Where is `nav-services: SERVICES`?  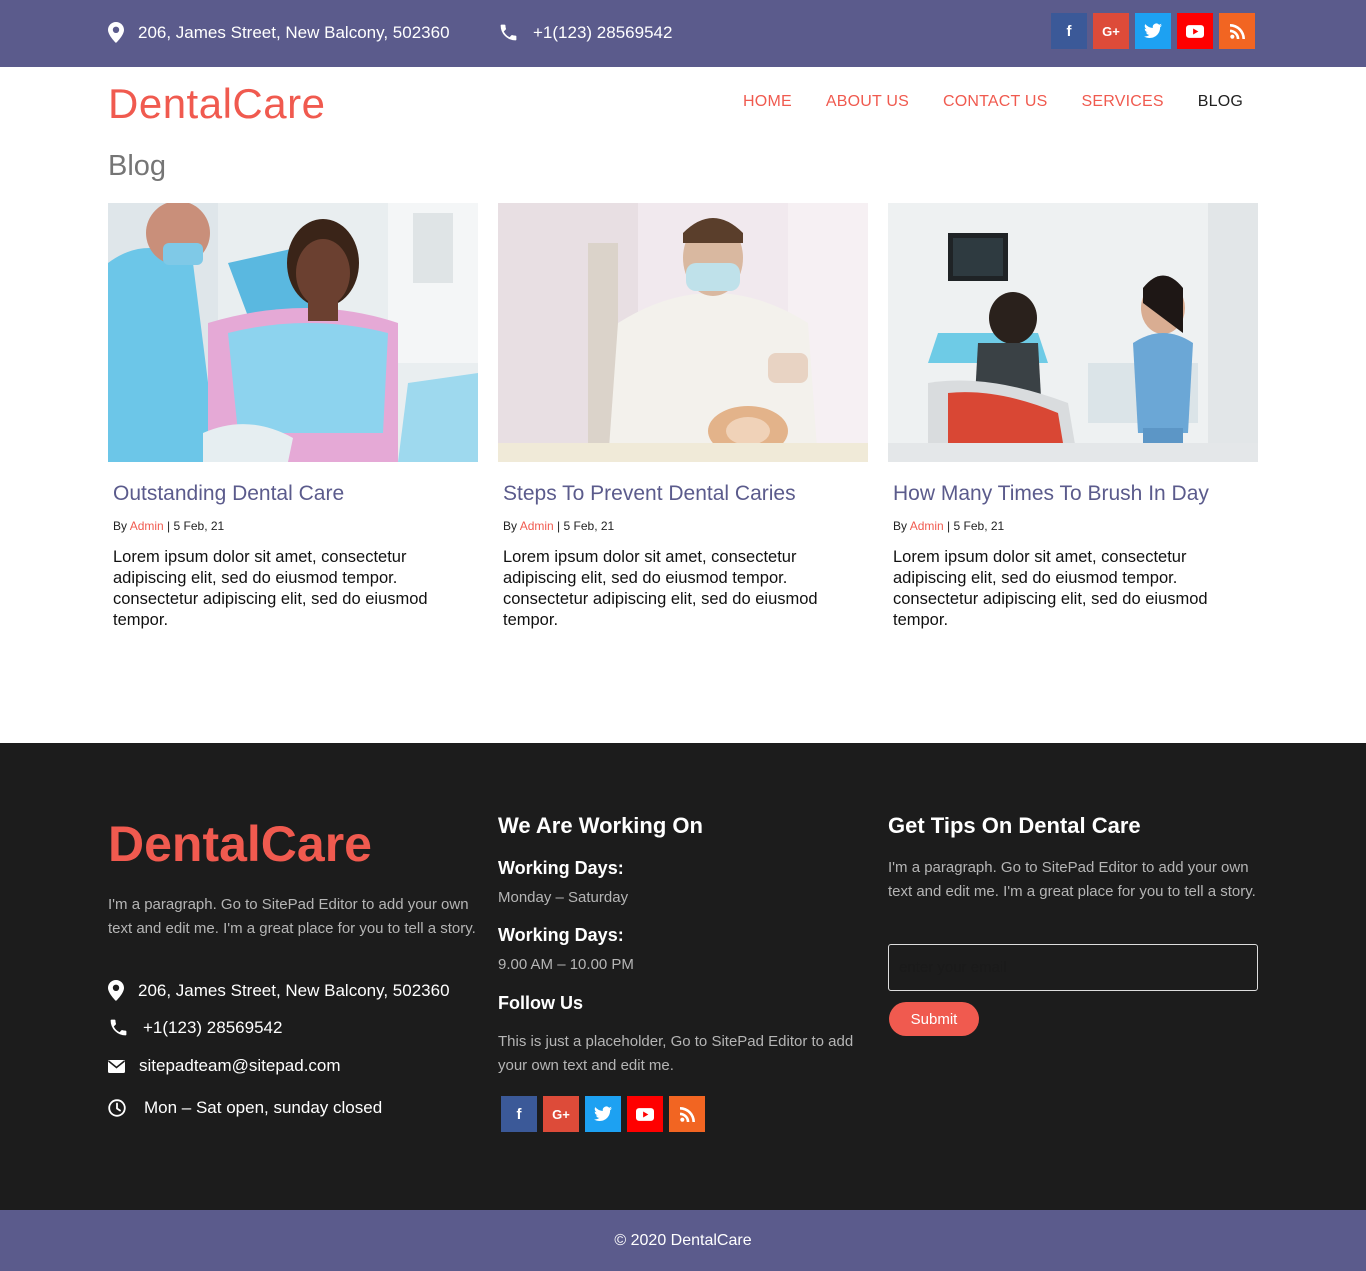
nav-services: SERVICES is located at coordinates (1123, 102).